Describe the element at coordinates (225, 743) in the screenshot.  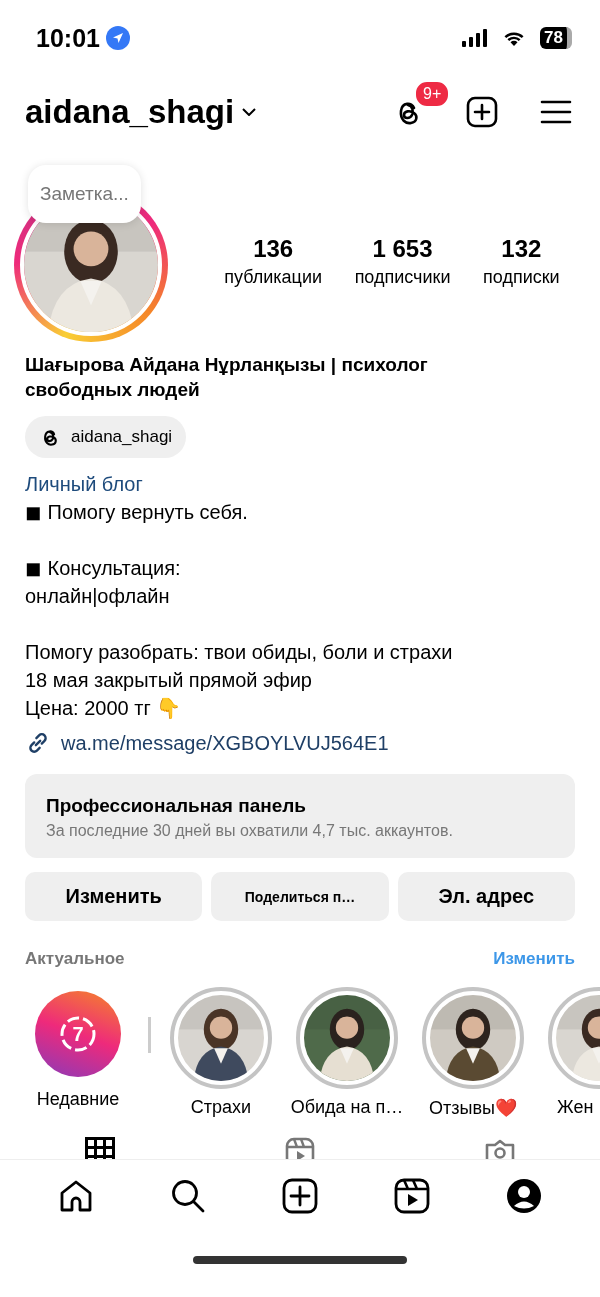
I see `website-link: wa.me/message/XGBOYLVUJ564E1` at that location.